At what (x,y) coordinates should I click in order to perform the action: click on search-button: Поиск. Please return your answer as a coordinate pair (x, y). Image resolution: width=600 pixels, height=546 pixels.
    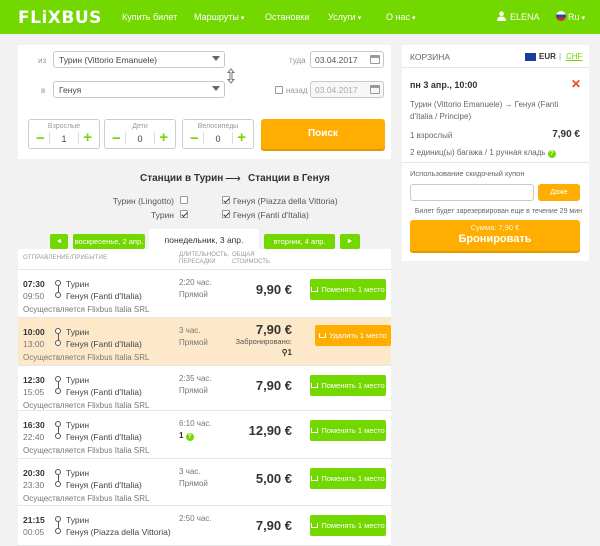
    Looking at the image, I should click on (323, 134).